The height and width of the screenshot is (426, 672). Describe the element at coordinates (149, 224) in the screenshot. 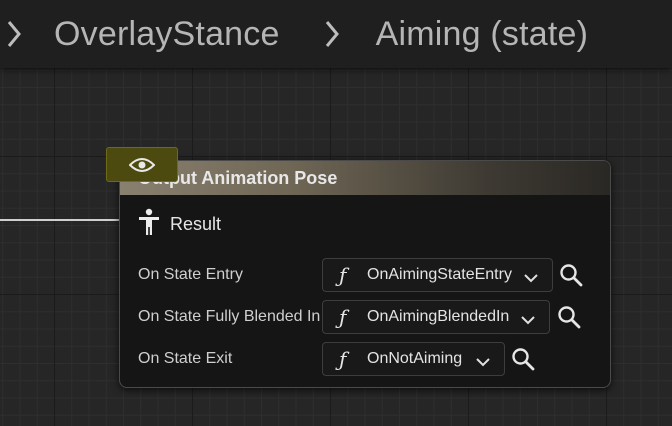

I see `pose-person-icon` at that location.